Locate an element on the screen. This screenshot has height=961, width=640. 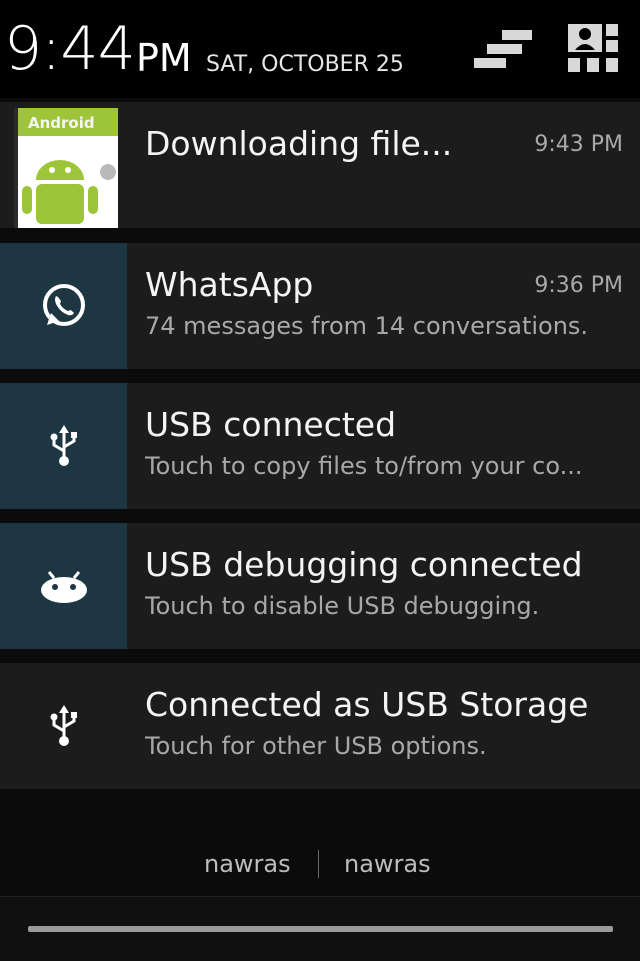
clock-time: 9:44 is located at coordinates (70, 49).